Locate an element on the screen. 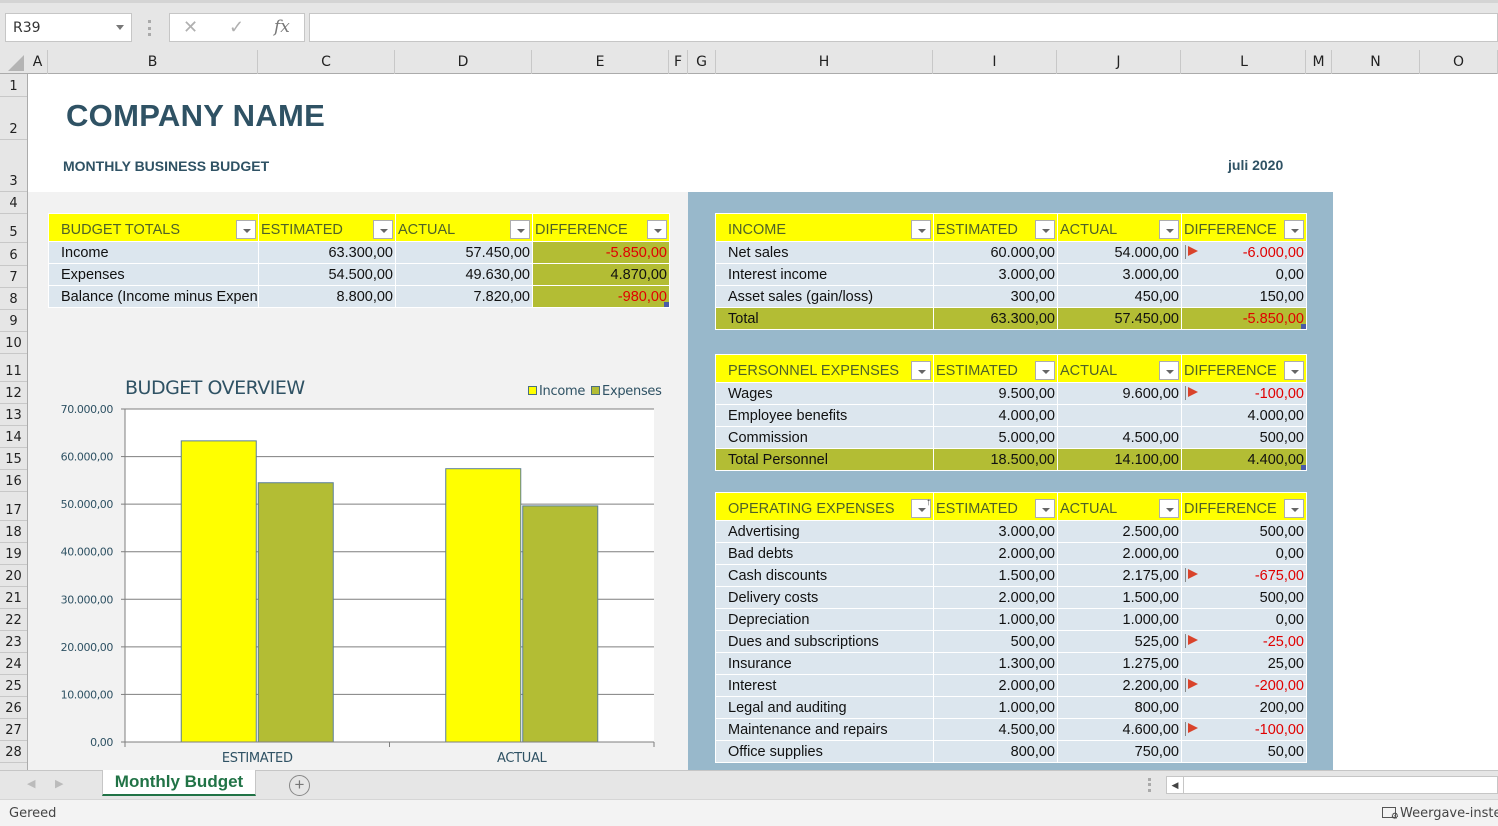 The height and width of the screenshot is (826, 1498). row-header-18: 18 is located at coordinates (13, 532).